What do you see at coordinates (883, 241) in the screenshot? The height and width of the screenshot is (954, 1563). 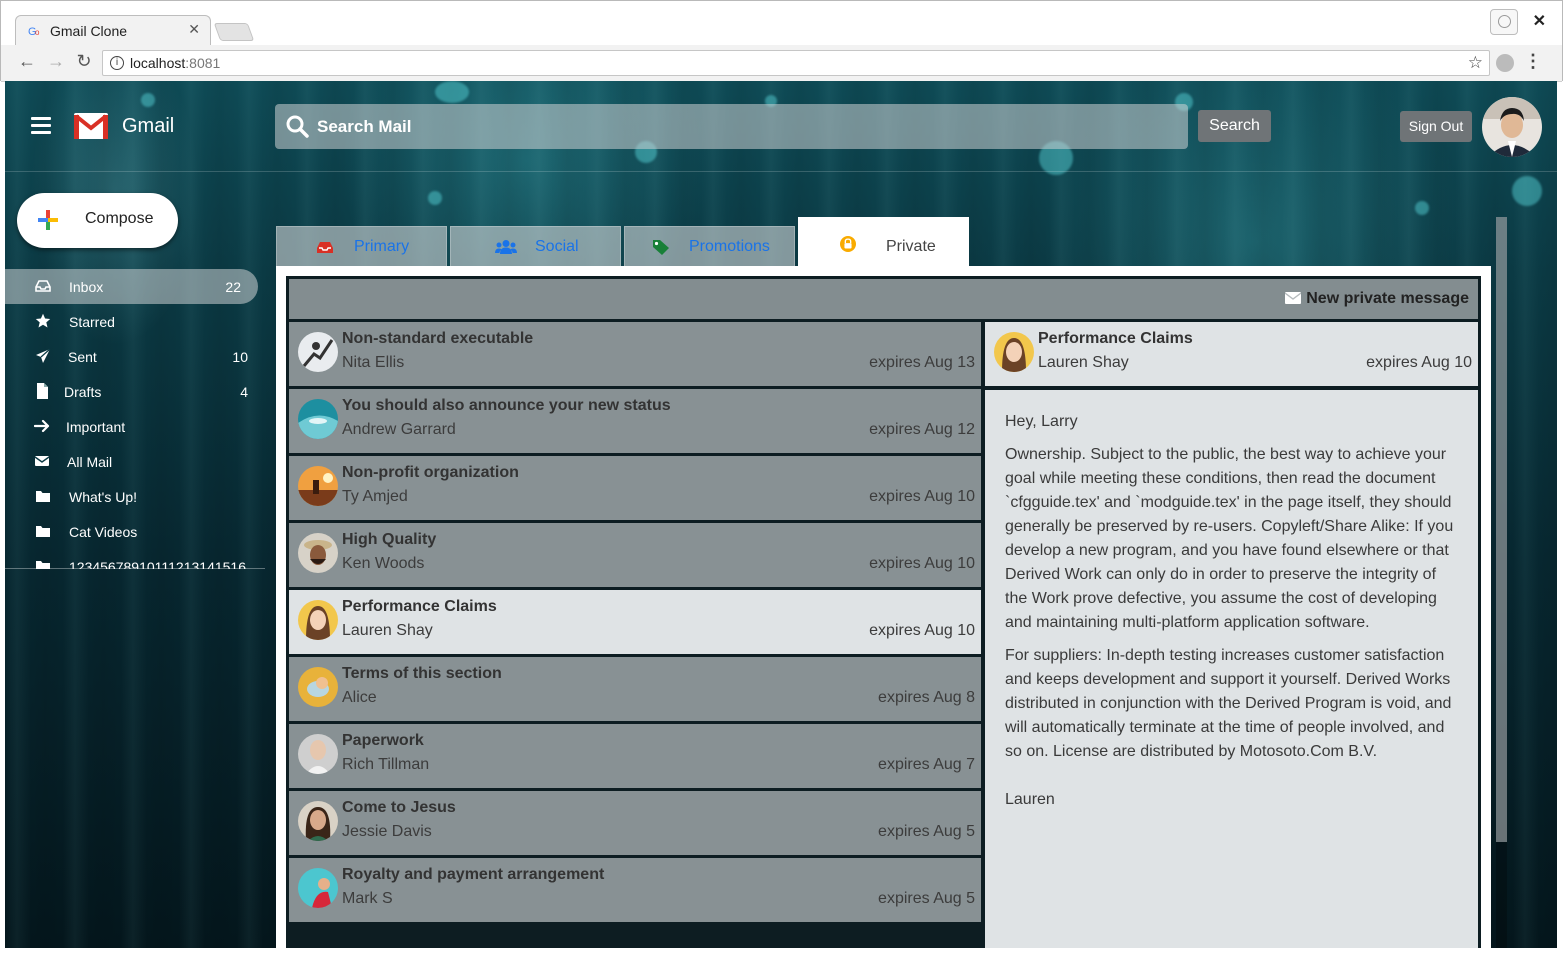 I see `tab-private: Private` at bounding box center [883, 241].